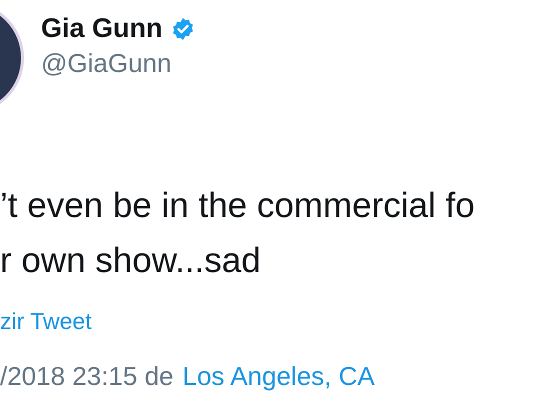 This screenshot has width=534, height=404. What do you see at coordinates (87, 376) in the screenshot?
I see `tweet-timestamp: /2018 23:15 de` at bounding box center [87, 376].